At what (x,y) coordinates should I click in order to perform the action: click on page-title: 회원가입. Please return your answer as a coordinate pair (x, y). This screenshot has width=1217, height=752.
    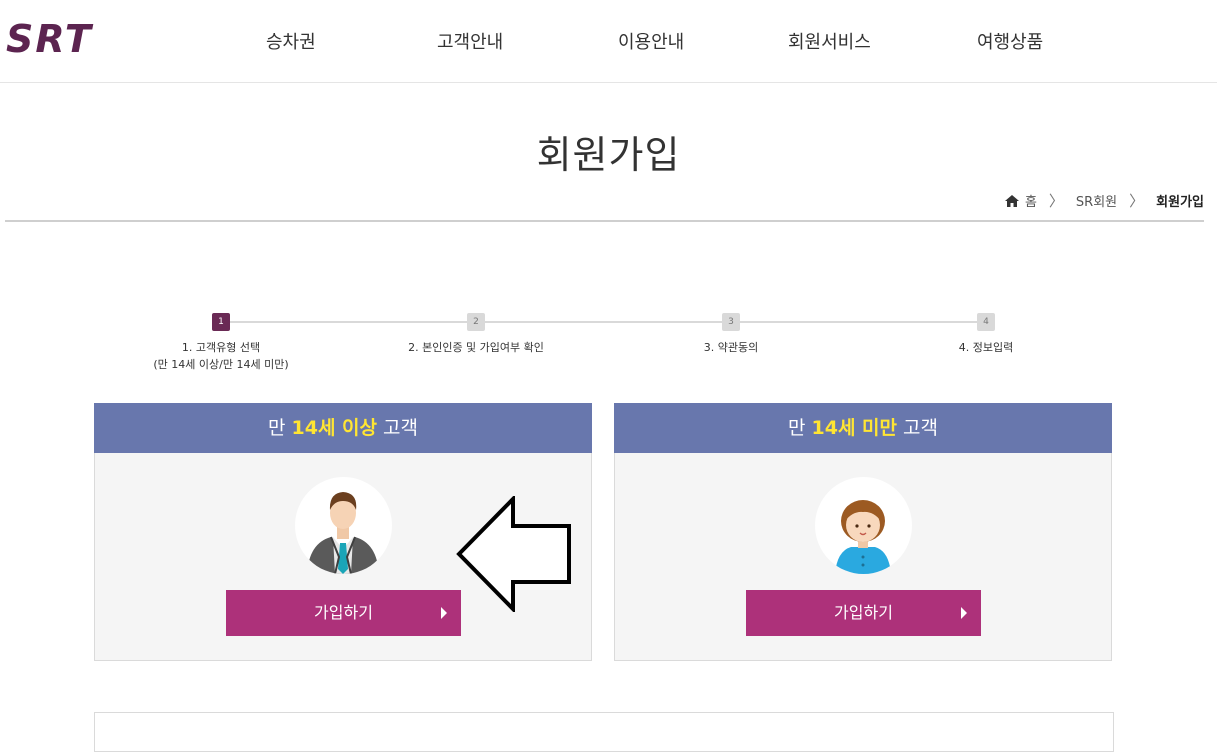
    Looking at the image, I should click on (608, 155).